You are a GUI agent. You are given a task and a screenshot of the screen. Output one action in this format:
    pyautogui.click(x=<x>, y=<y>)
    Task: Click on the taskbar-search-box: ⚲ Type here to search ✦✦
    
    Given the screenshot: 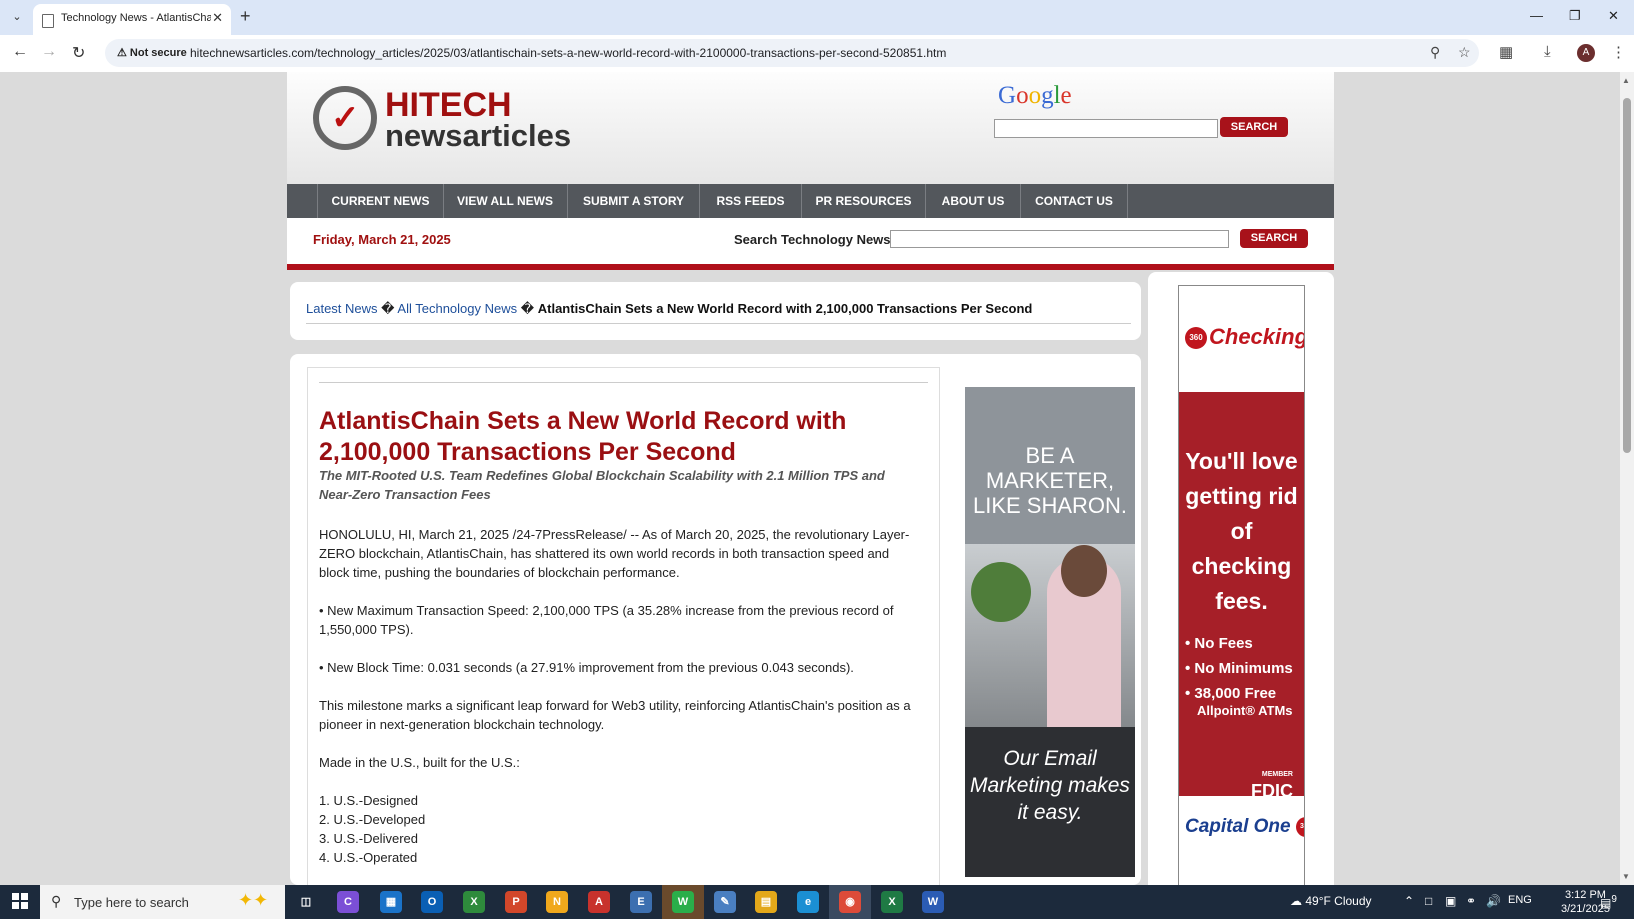 What is the action you would take?
    pyautogui.click(x=162, y=902)
    